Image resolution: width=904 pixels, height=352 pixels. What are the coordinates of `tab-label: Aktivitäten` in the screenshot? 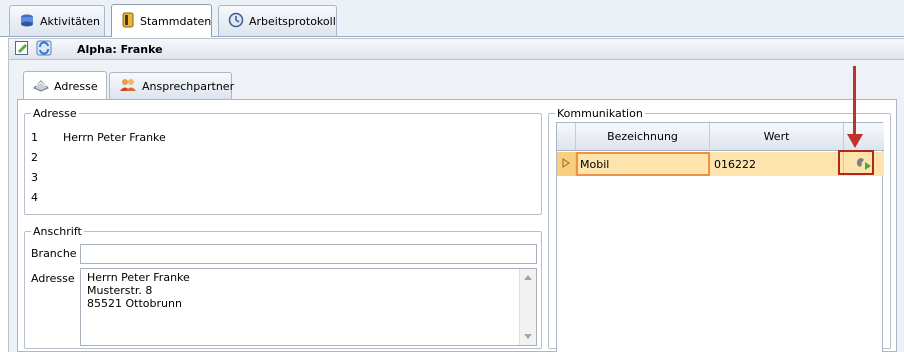 It's located at (70, 21).